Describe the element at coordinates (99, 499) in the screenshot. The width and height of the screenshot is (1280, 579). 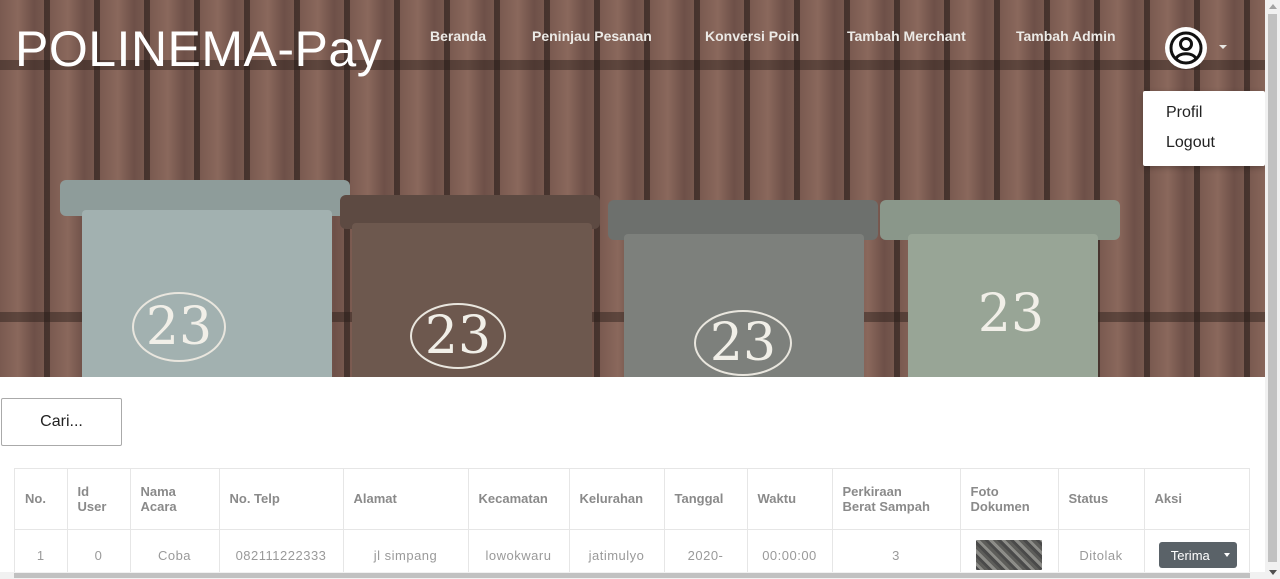
I see `column-header: Id User` at that location.